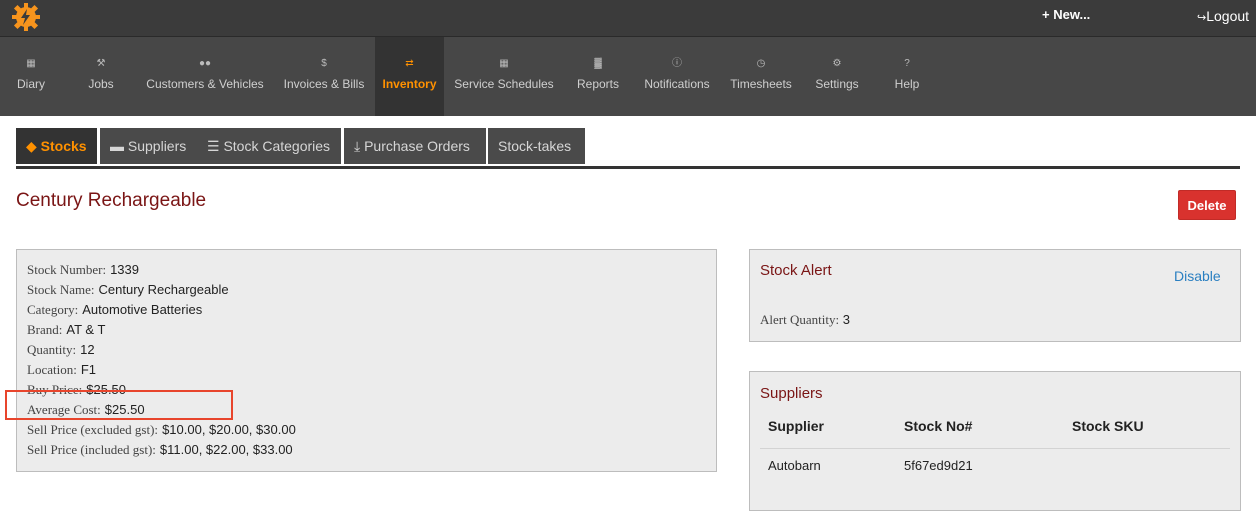 The height and width of the screenshot is (511, 1256). I want to click on nav-item-help: ? Help, so click(907, 76).